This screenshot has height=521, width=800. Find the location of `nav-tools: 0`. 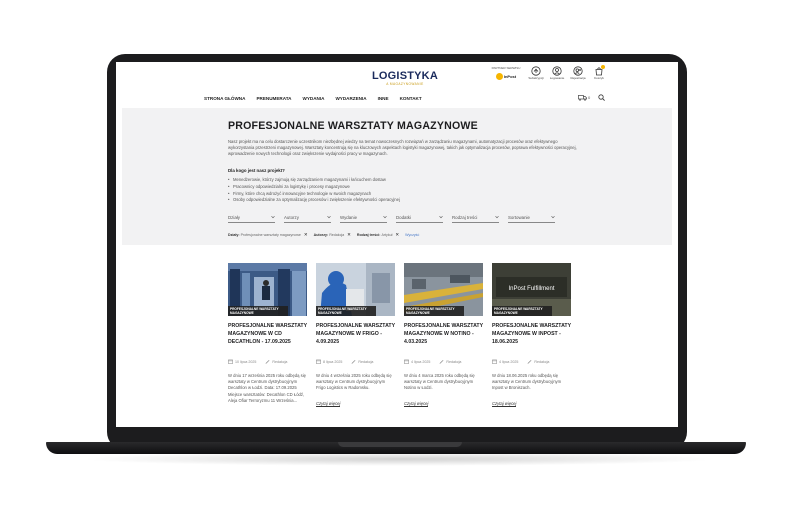

nav-tools: 0 is located at coordinates (592, 97).